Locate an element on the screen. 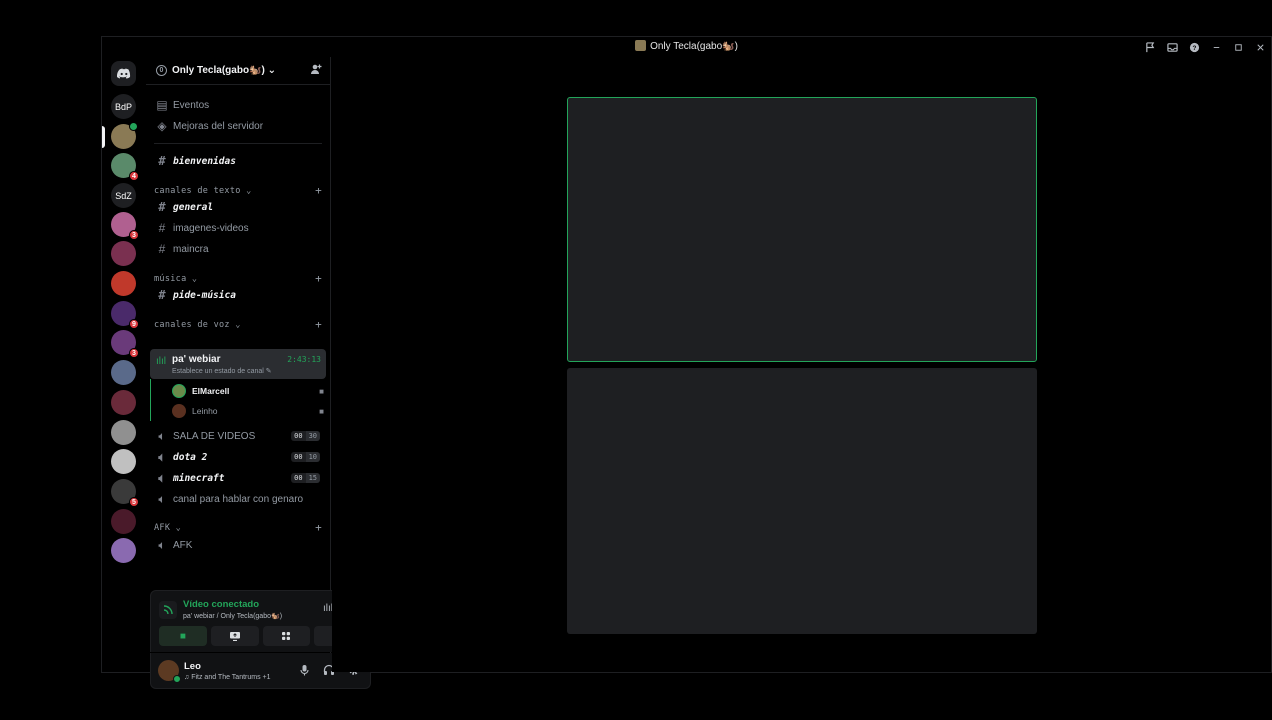 This screenshot has height=720, width=1272. screen-share-button is located at coordinates (234, 636).